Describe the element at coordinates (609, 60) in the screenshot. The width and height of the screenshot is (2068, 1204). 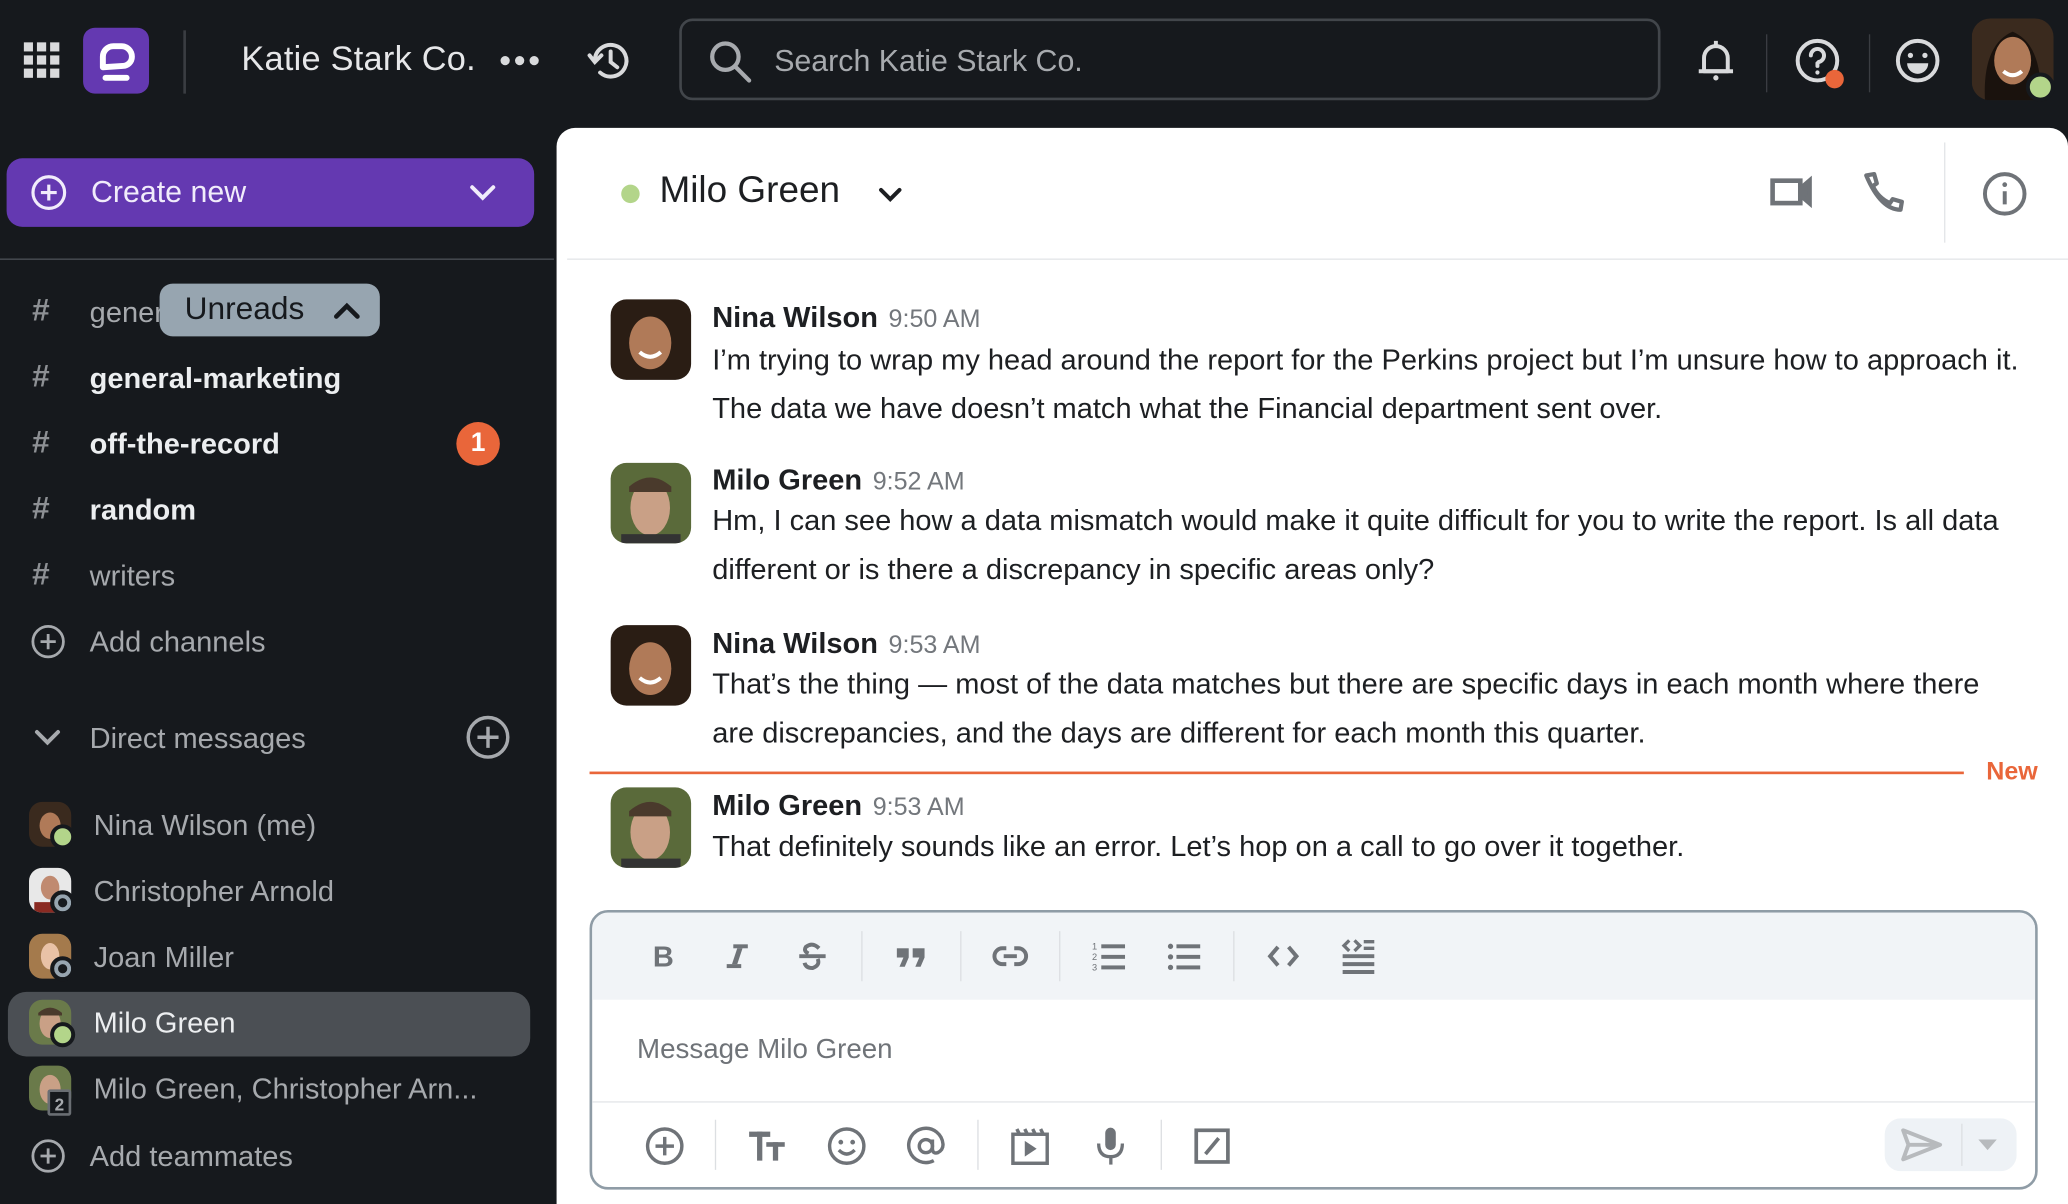
I see `history-icon` at that location.